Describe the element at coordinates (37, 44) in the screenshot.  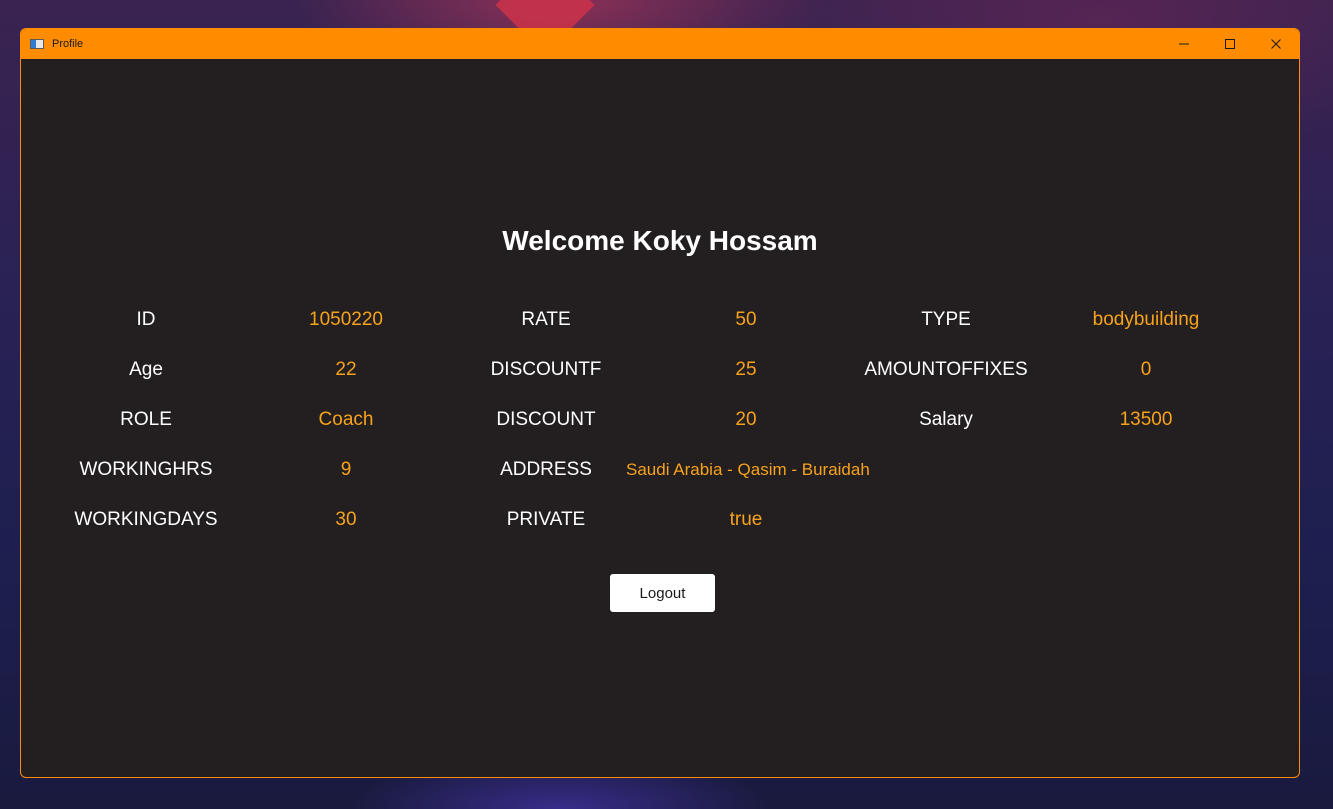
I see `app-icon` at that location.